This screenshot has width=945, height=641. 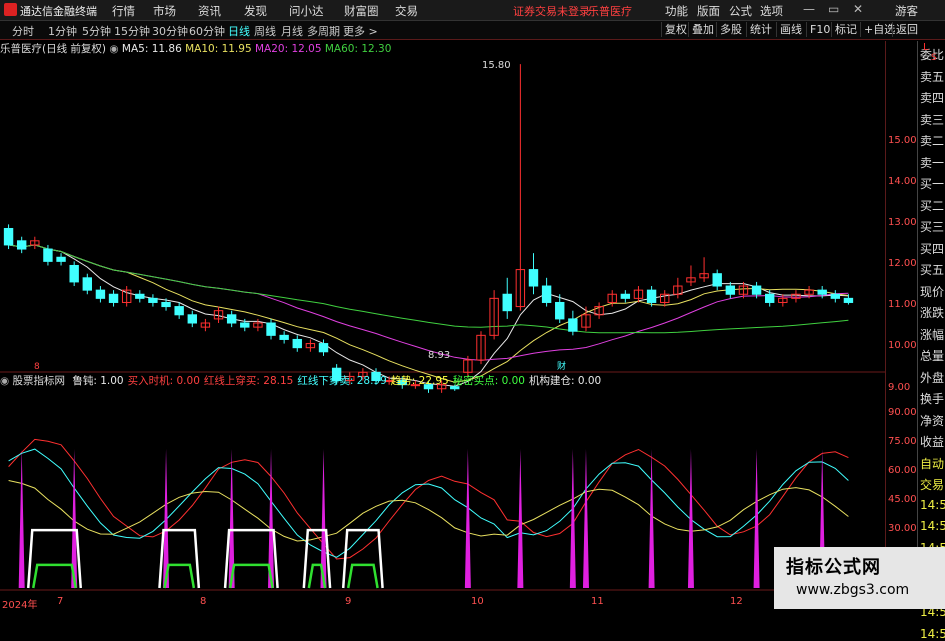 I want to click on sub-tick-label: 45.00, so click(x=902, y=500).